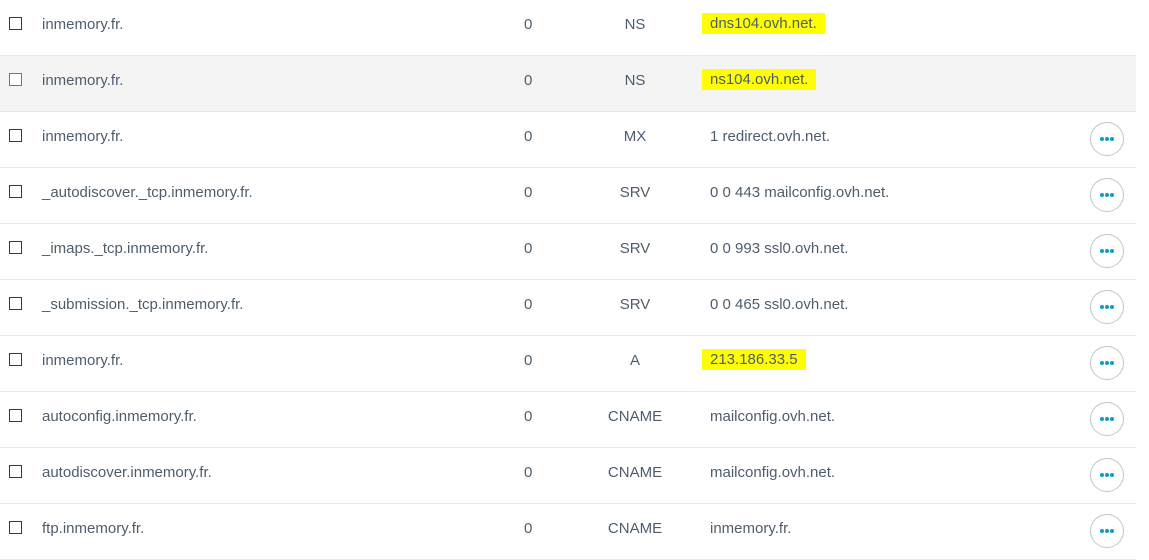  What do you see at coordinates (754, 360) in the screenshot?
I see `record-target: 213.186.33.5` at bounding box center [754, 360].